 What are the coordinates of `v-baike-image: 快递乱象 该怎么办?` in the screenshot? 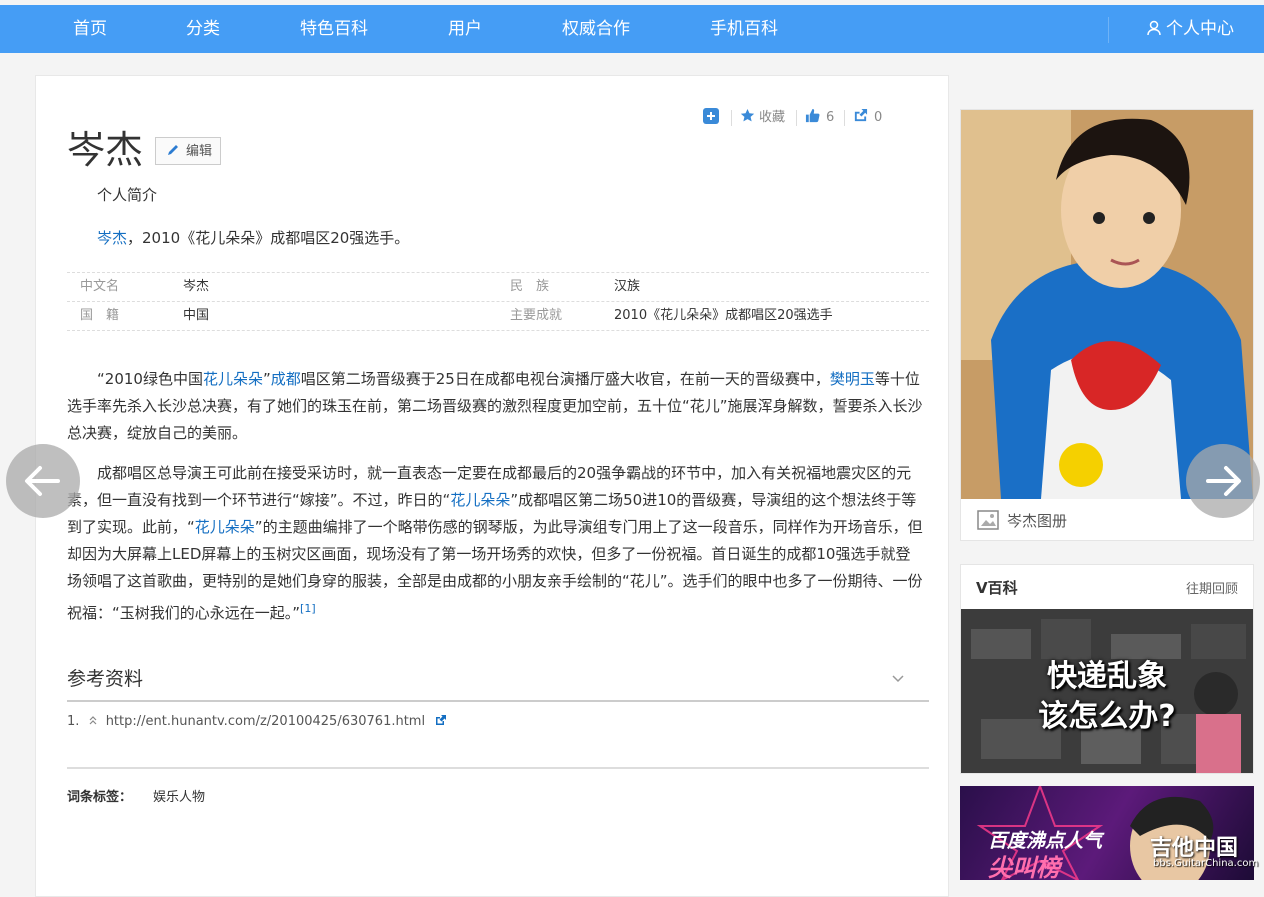 It's located at (1107, 691).